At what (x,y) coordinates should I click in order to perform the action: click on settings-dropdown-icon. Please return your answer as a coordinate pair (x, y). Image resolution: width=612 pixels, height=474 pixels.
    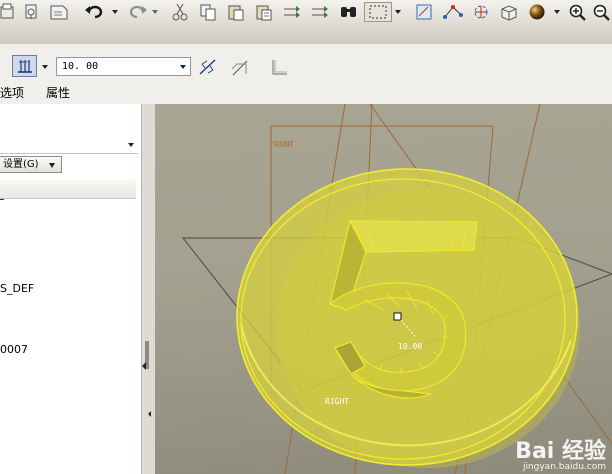
    Looking at the image, I should click on (52, 165).